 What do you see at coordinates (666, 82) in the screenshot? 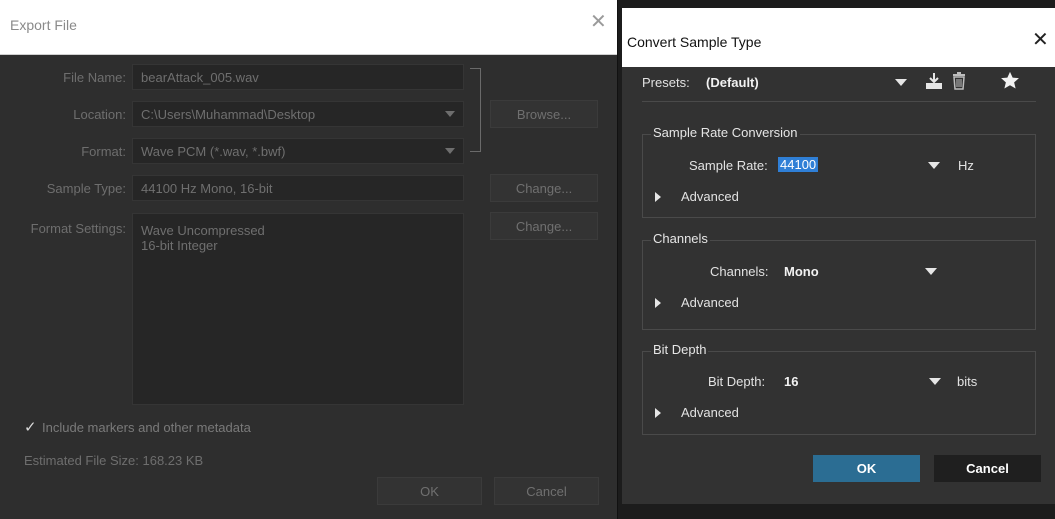
I see `presets-label: Presets:` at bounding box center [666, 82].